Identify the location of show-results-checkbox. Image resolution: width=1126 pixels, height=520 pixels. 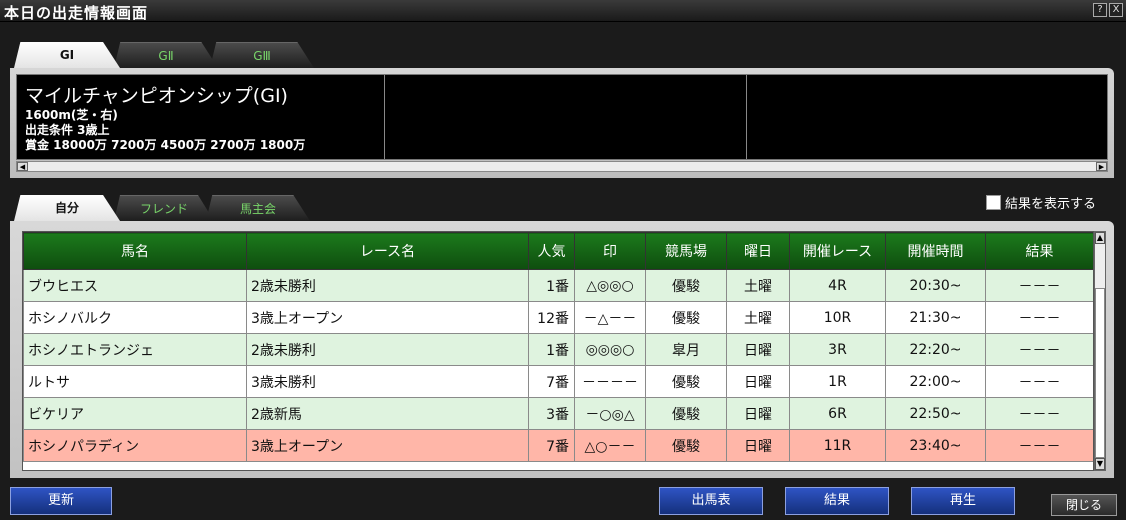
(993, 202).